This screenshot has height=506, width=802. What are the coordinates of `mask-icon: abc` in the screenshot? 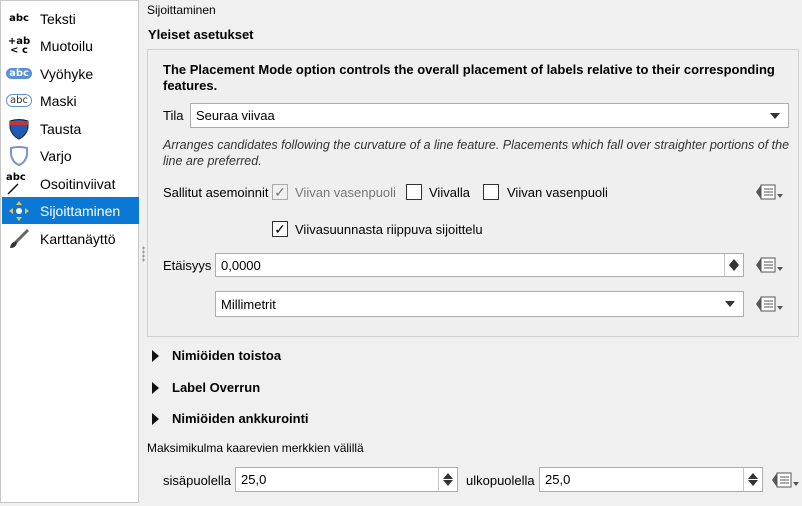 It's located at (19, 101).